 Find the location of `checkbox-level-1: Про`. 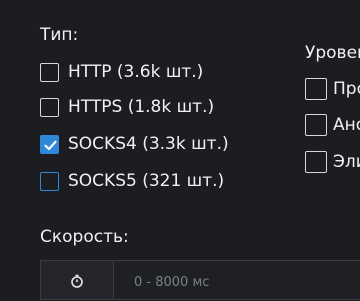

checkbox-level-1: Про is located at coordinates (332, 89).